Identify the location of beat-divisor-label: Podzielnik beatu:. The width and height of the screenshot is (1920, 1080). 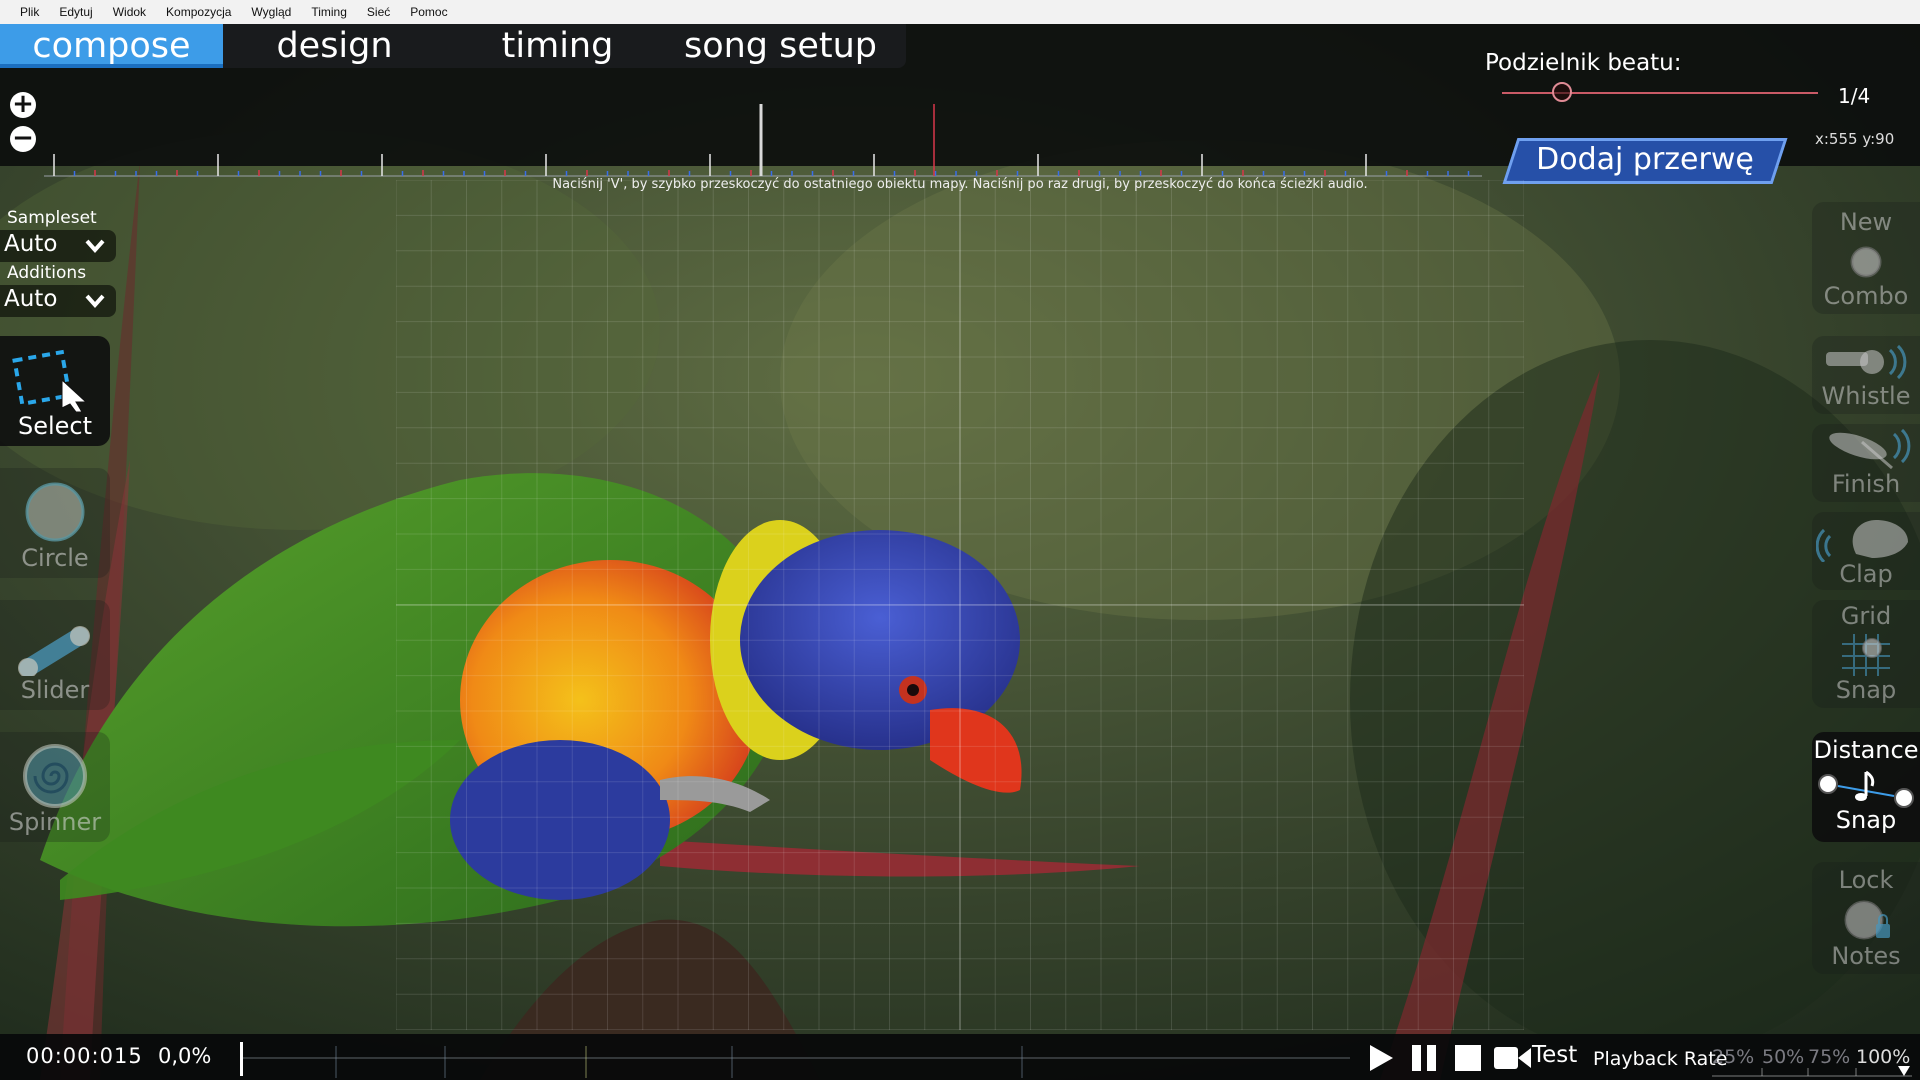
(1583, 63).